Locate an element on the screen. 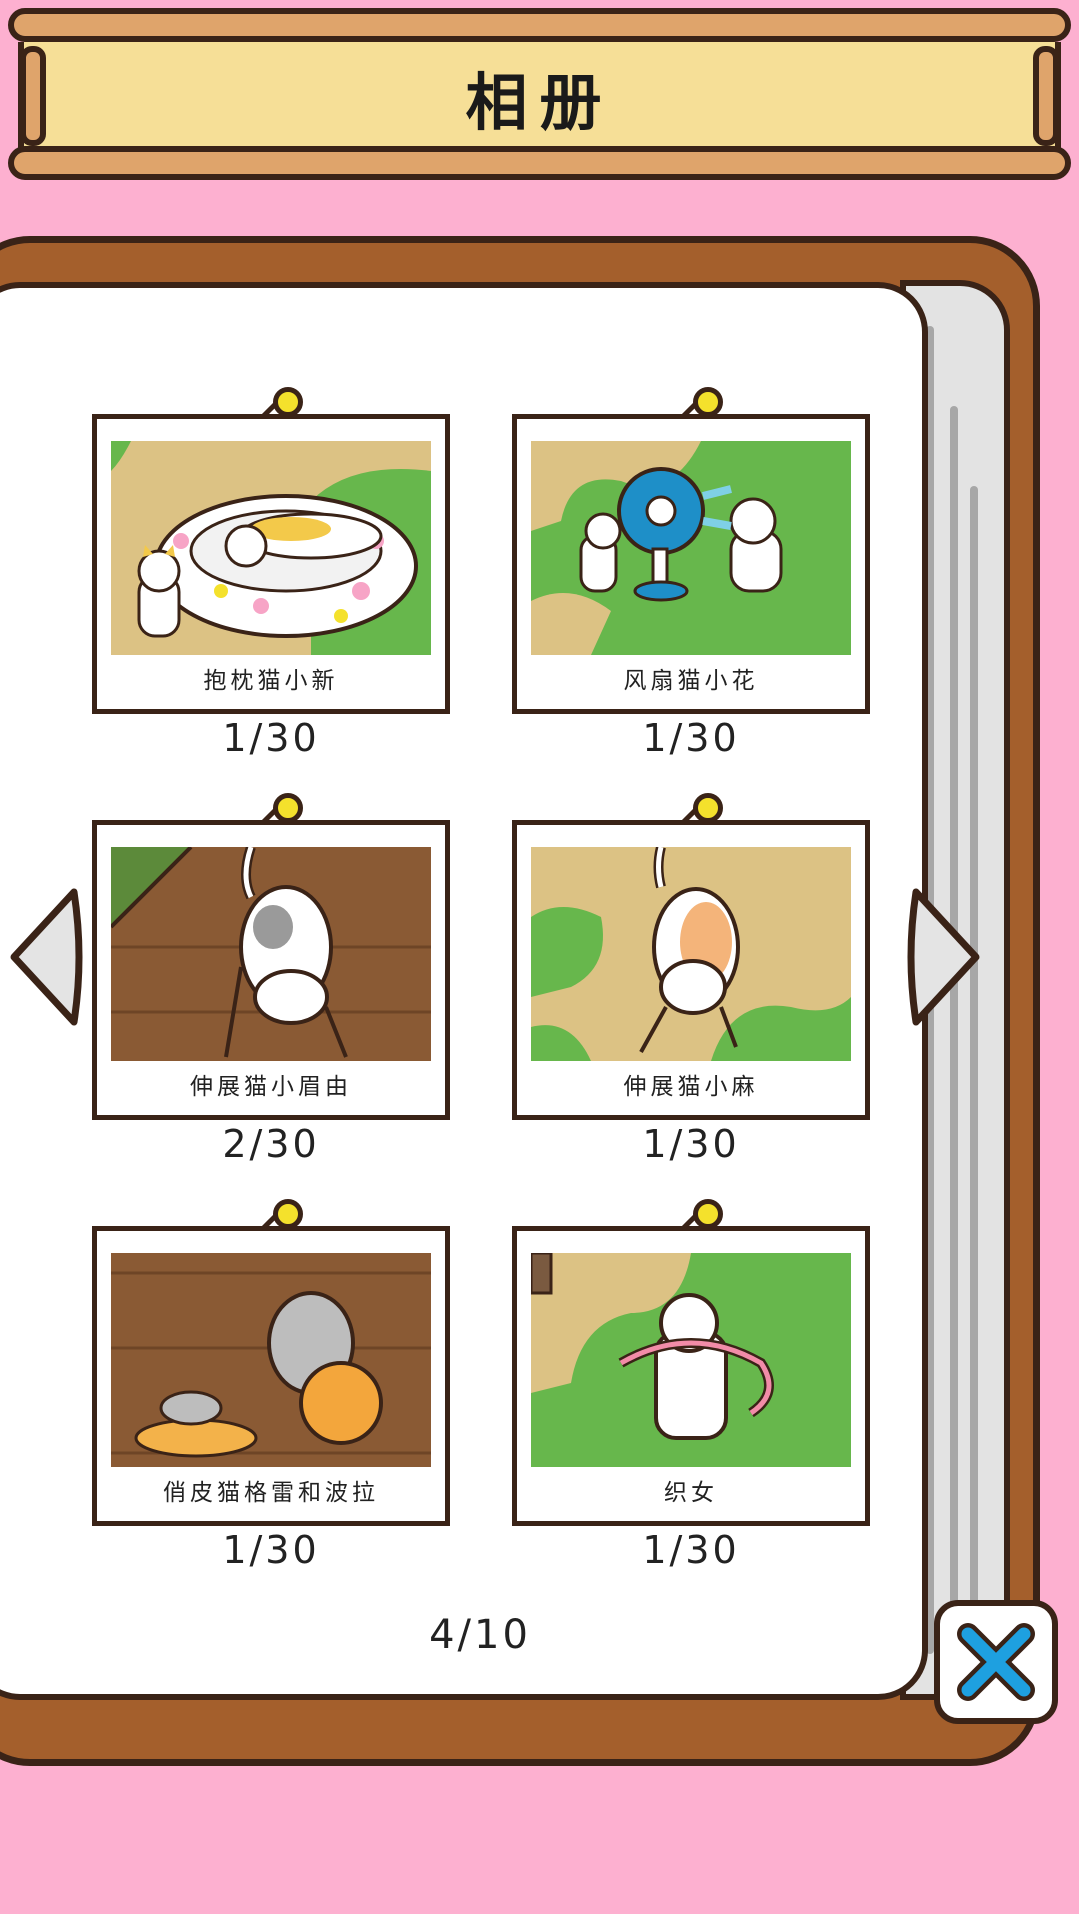 The width and height of the screenshot is (1079, 1914). pillow-cat-illustration is located at coordinates (271, 548).